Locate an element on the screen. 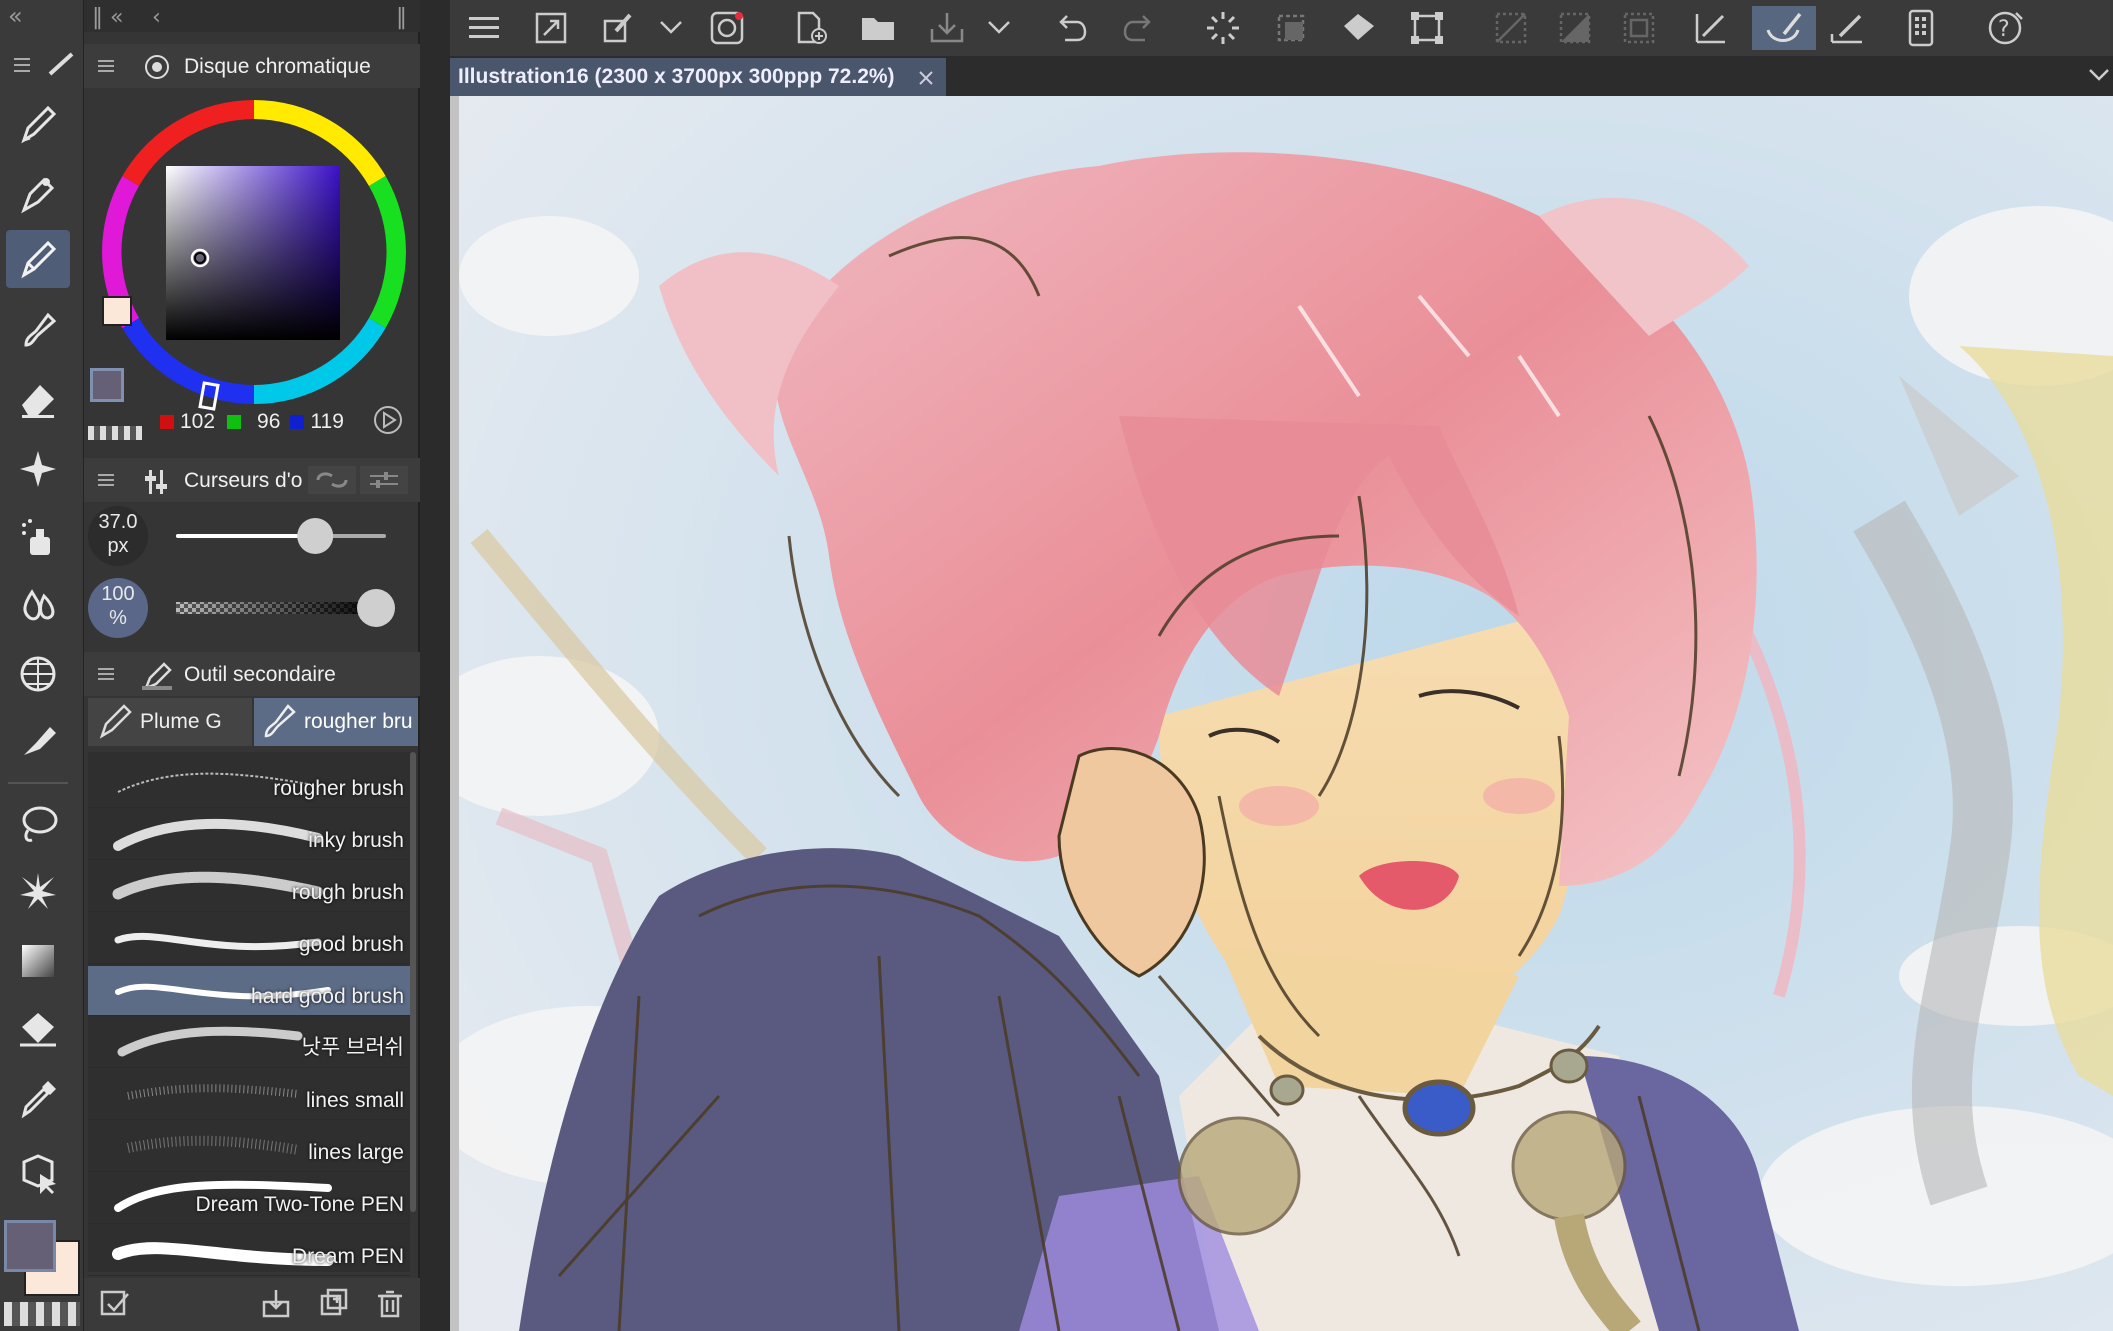 The height and width of the screenshot is (1331, 2113). group-tab-rougher: rougher bru is located at coordinates (336, 722).